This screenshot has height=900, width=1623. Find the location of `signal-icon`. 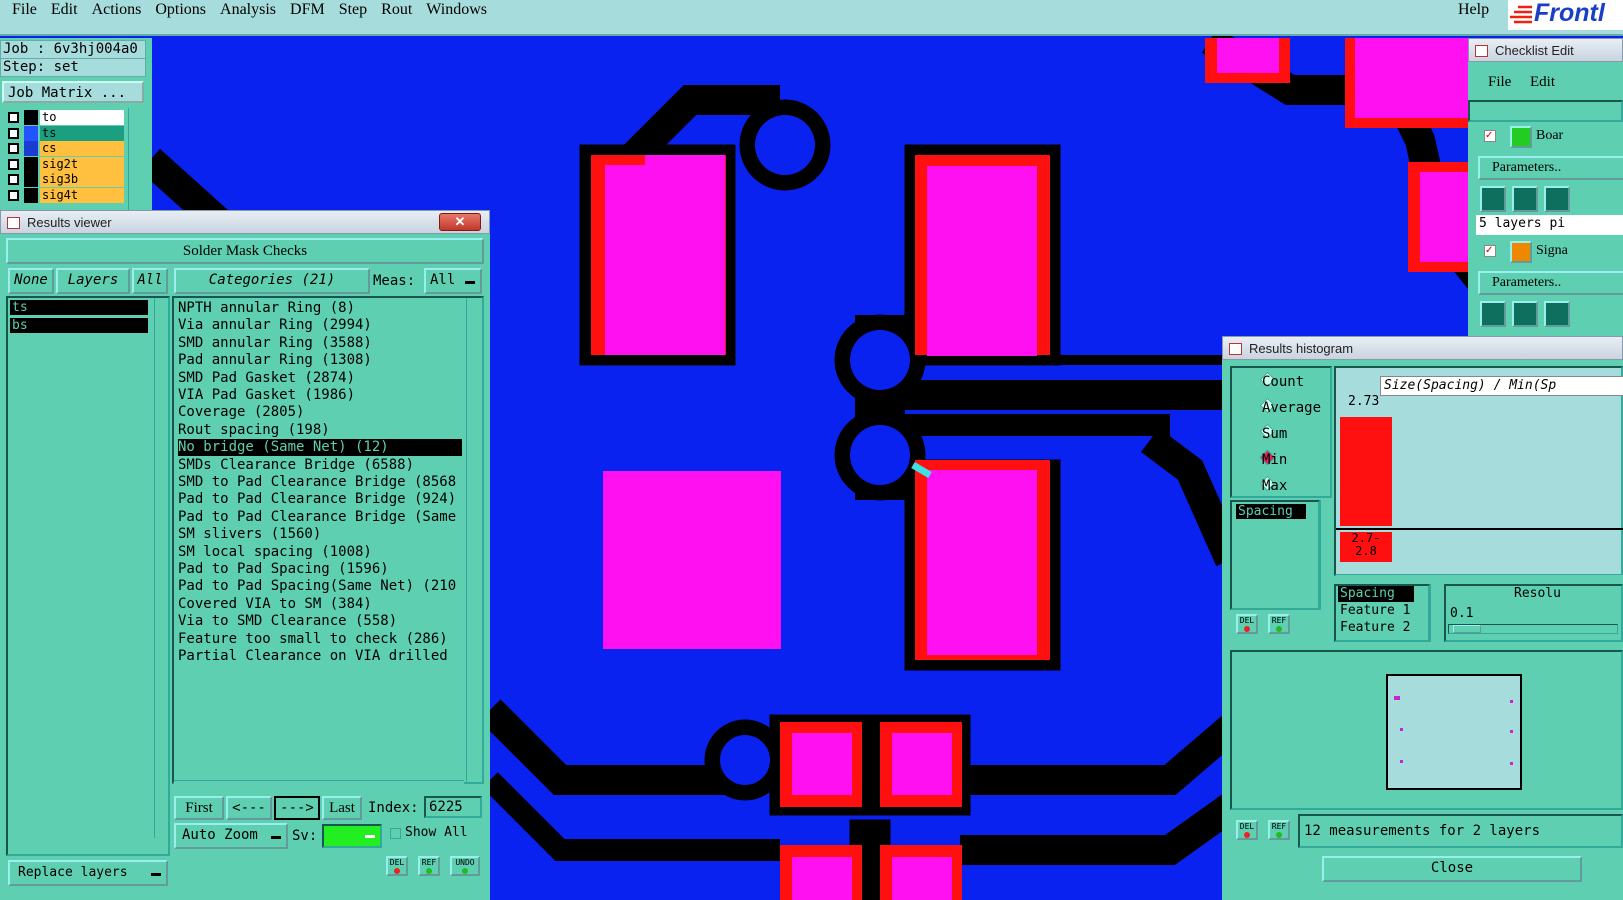

signal-icon is located at coordinates (1521, 252).